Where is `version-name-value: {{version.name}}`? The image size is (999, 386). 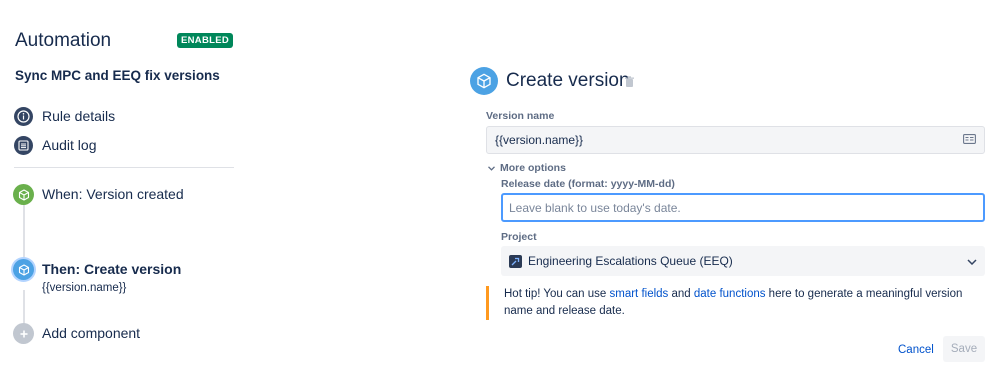
version-name-value: {{version.name}} is located at coordinates (539, 140).